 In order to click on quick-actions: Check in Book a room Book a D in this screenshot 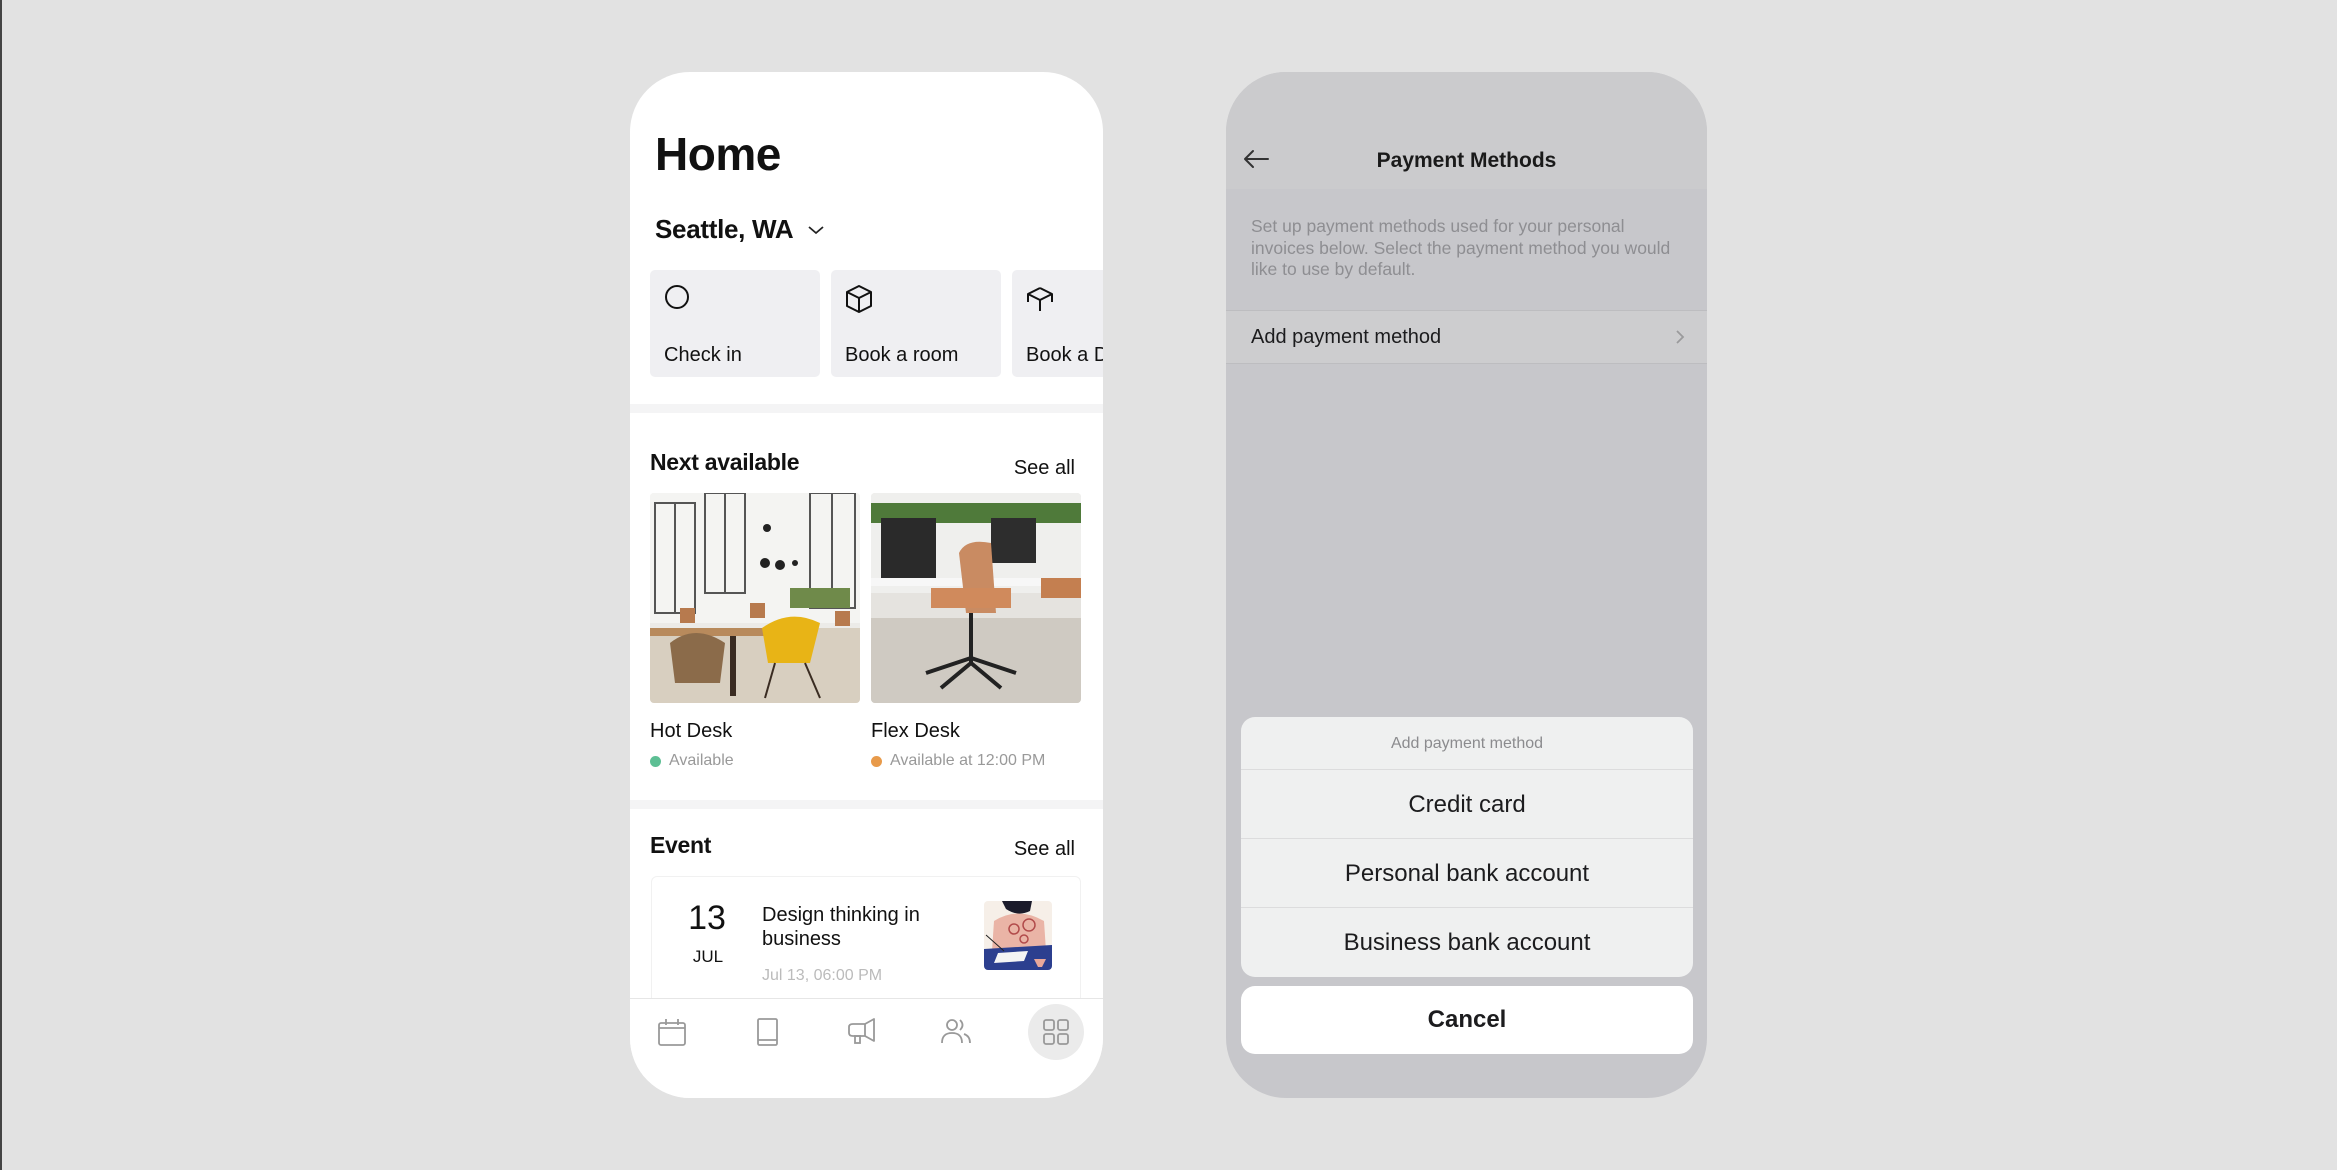, I will do `click(876, 323)`.